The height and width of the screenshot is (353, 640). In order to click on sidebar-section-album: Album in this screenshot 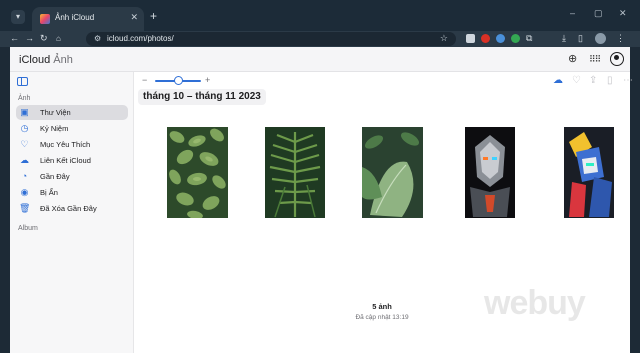, I will do `click(28, 228)`.